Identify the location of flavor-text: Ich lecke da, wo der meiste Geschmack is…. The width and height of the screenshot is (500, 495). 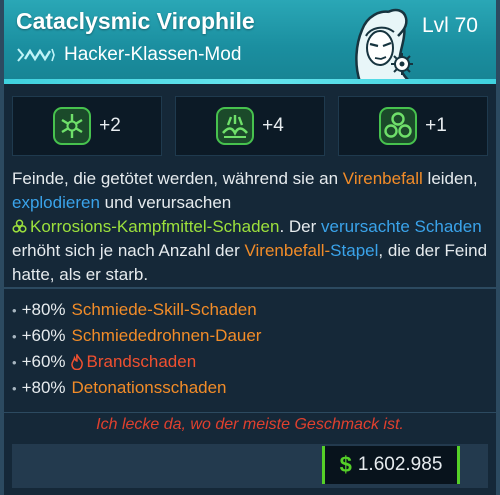
(250, 424).